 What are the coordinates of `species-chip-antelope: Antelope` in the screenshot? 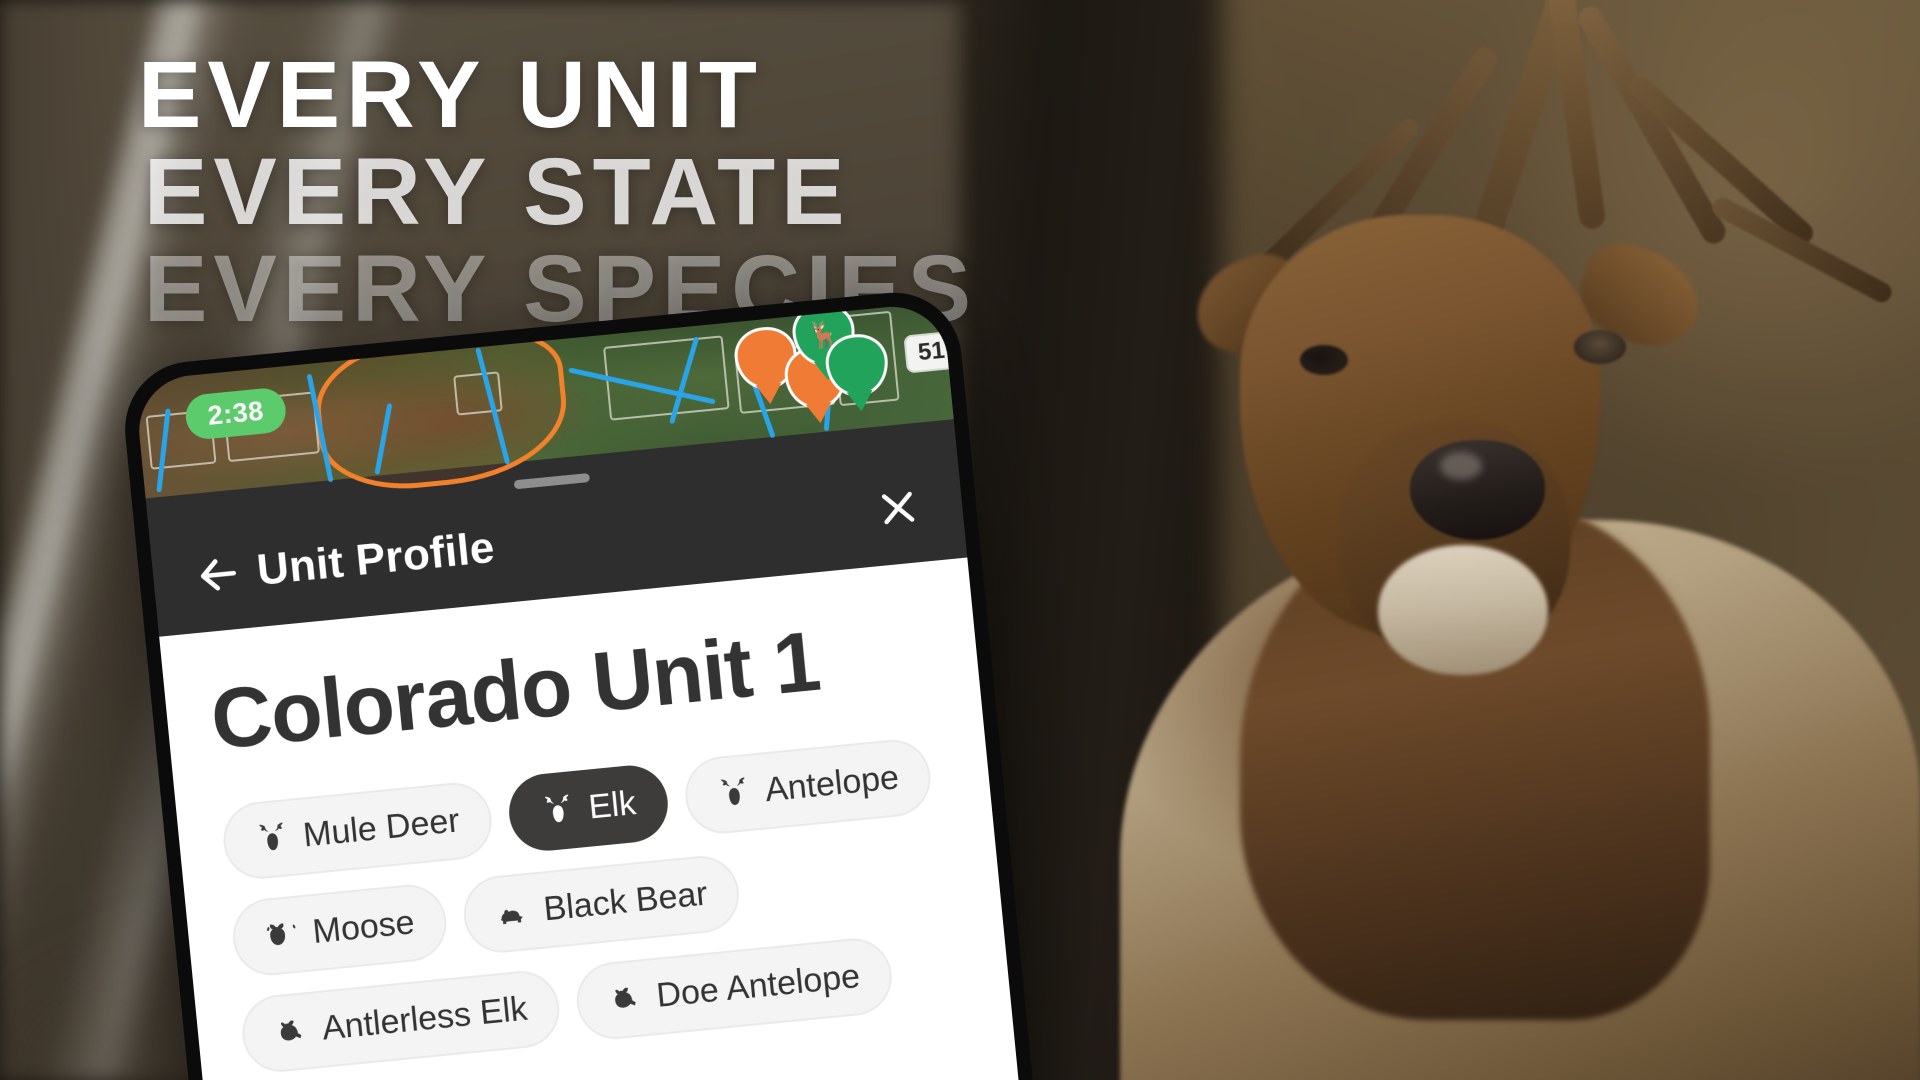 It's located at (808, 786).